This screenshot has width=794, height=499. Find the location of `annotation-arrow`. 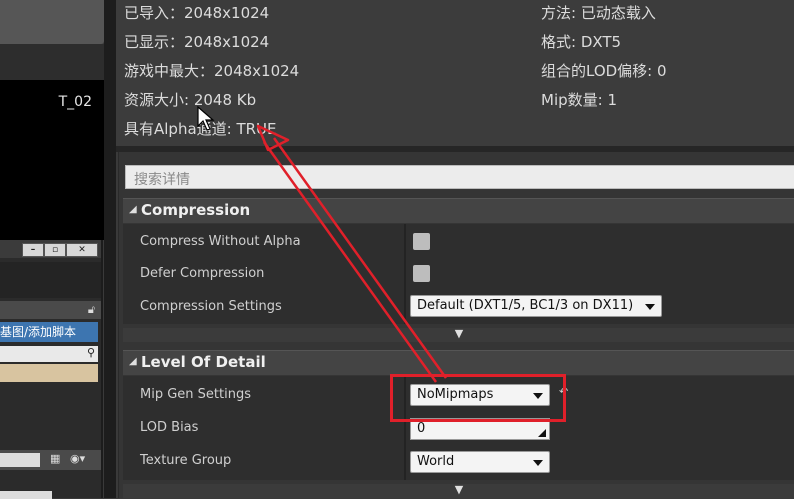

annotation-arrow is located at coordinates (352, 253).